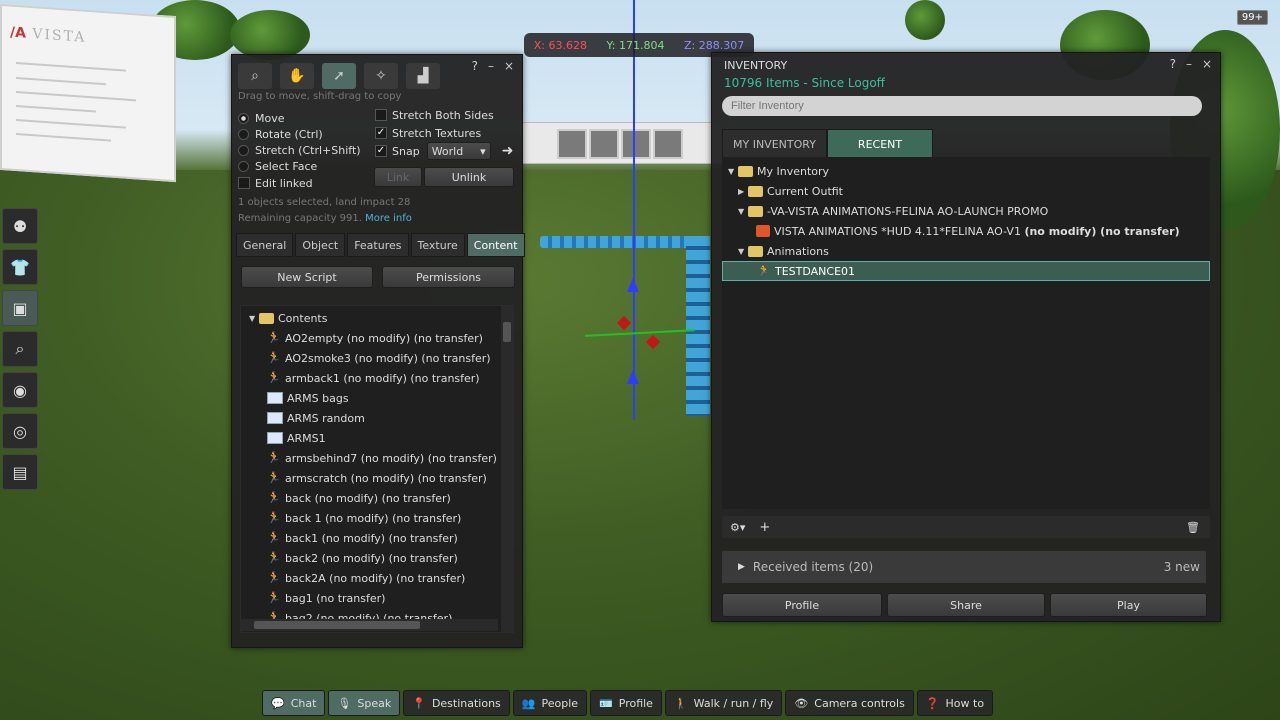 This screenshot has height=720, width=1280. Describe the element at coordinates (955, 703) in the screenshot. I see `how-to-button: ❓ How to` at that location.